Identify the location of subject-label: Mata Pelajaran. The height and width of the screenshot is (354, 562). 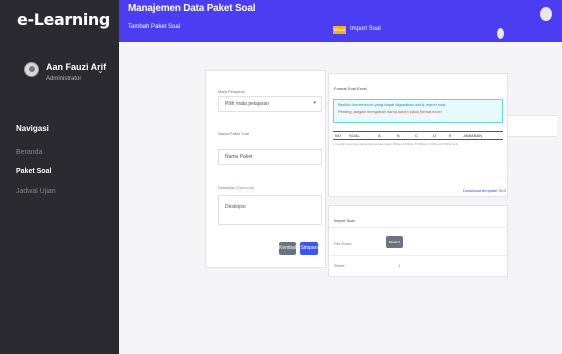
(231, 91).